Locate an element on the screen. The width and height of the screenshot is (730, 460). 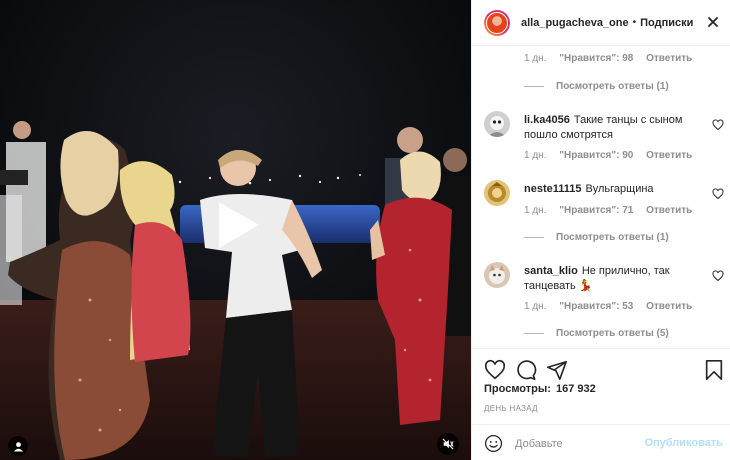
user-tag-button is located at coordinates (18, 446).